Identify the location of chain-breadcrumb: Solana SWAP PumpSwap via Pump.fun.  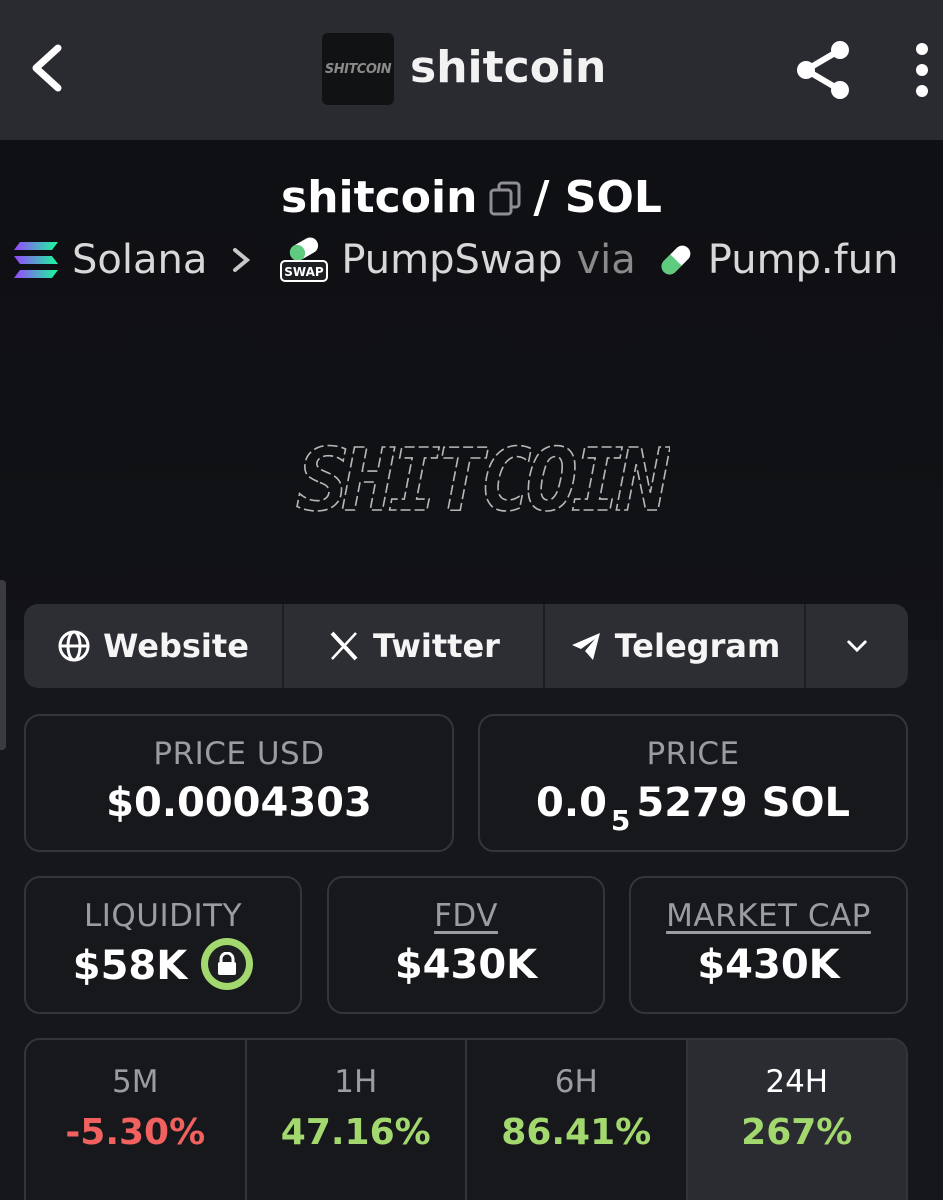
(455, 260).